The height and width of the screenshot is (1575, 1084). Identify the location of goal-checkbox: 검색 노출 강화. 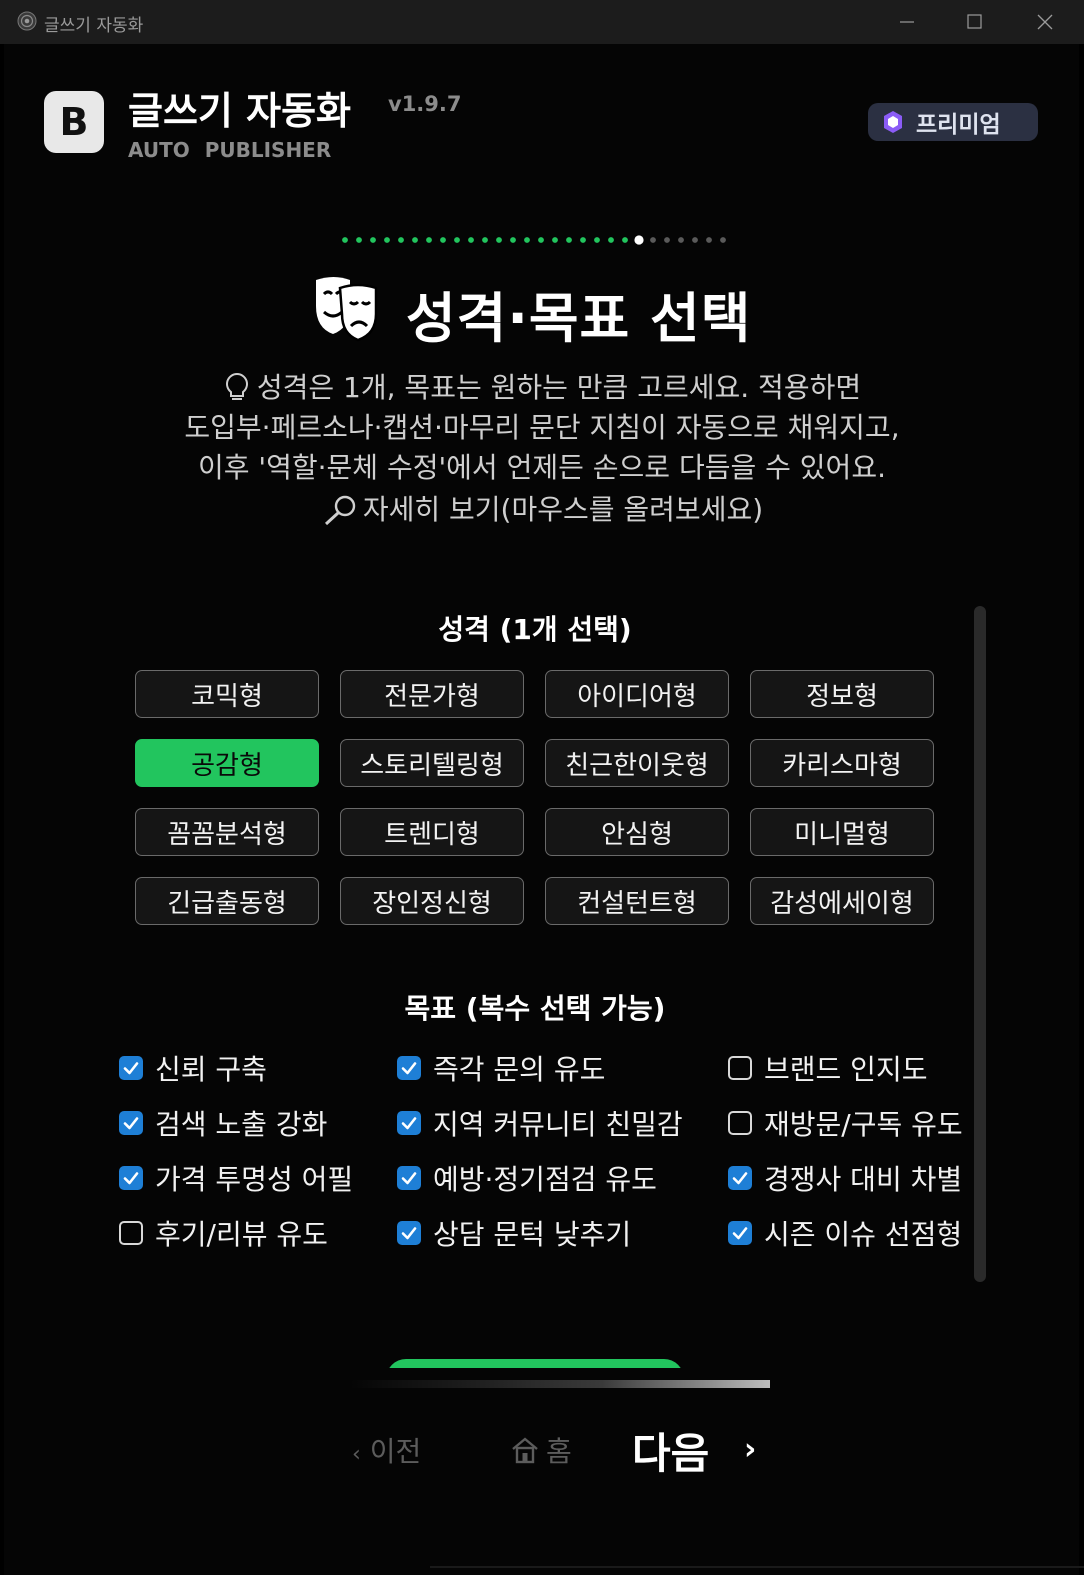
(223, 1123).